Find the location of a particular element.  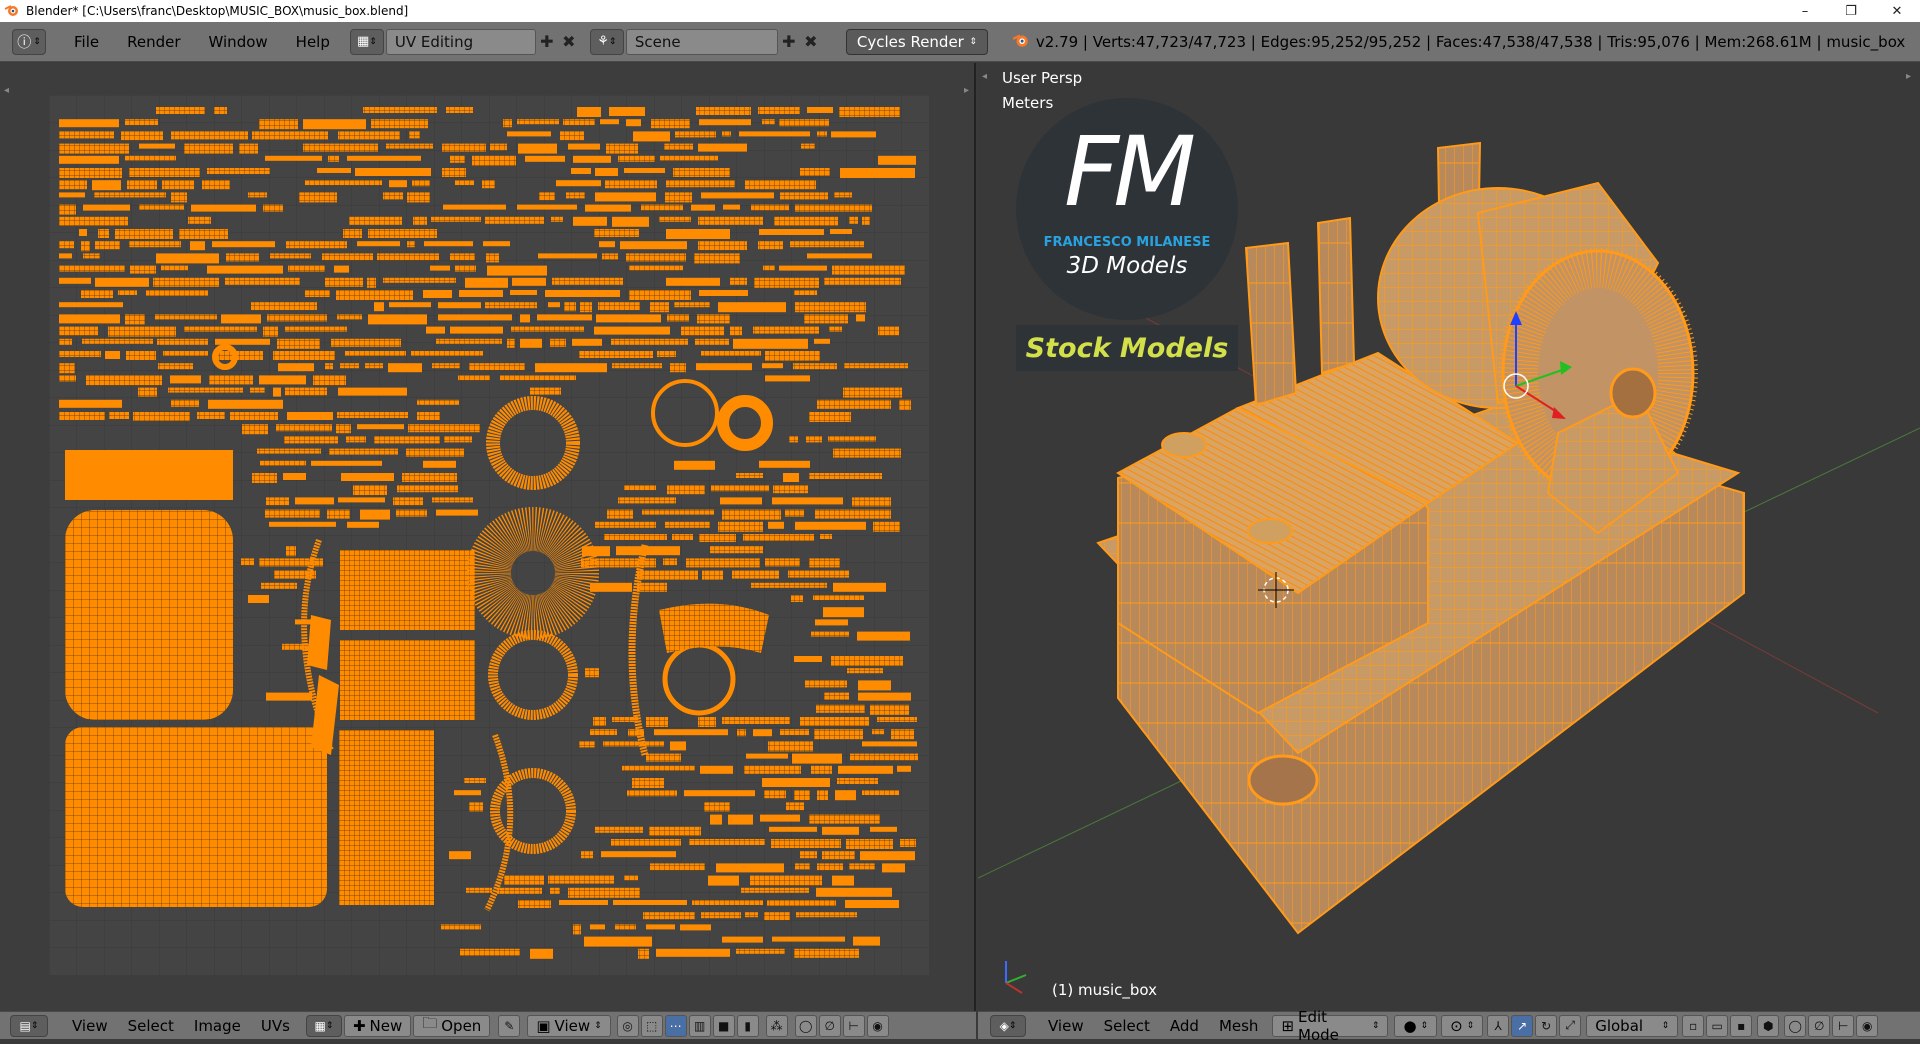

menu-file: File is located at coordinates (86, 42).